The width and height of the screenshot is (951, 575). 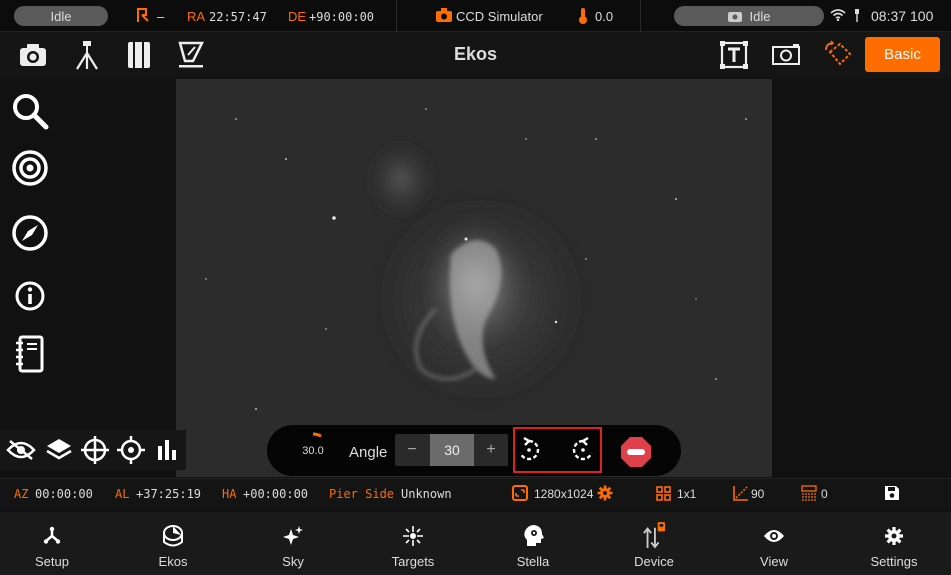 I want to click on nav-label: Device, so click(x=654, y=561).